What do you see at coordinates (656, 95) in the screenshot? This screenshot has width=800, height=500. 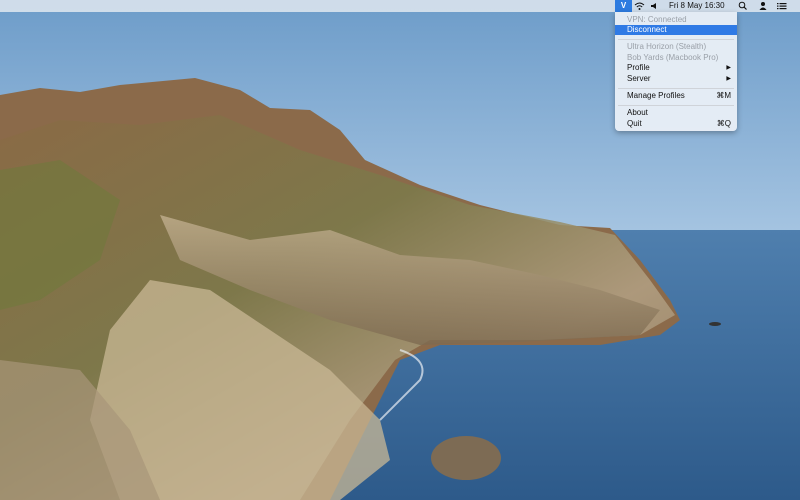 I see `manage-profiles-label: Manage Profiles` at bounding box center [656, 95].